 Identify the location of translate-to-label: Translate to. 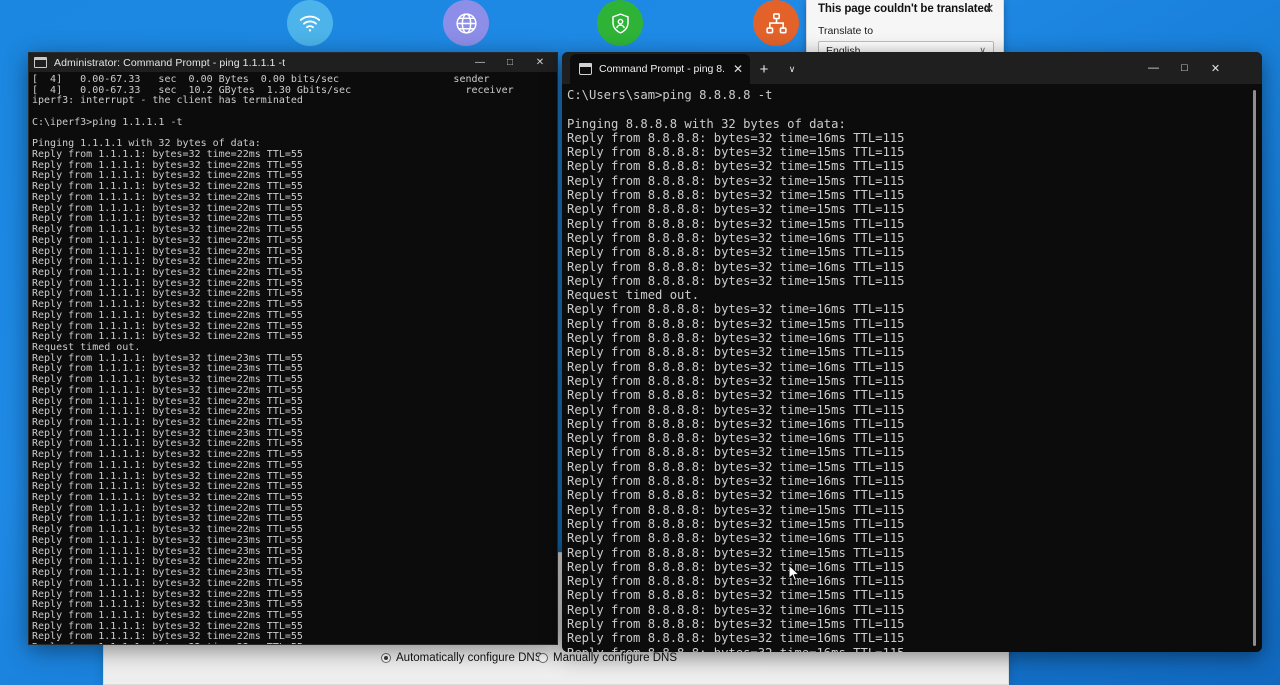
(846, 31).